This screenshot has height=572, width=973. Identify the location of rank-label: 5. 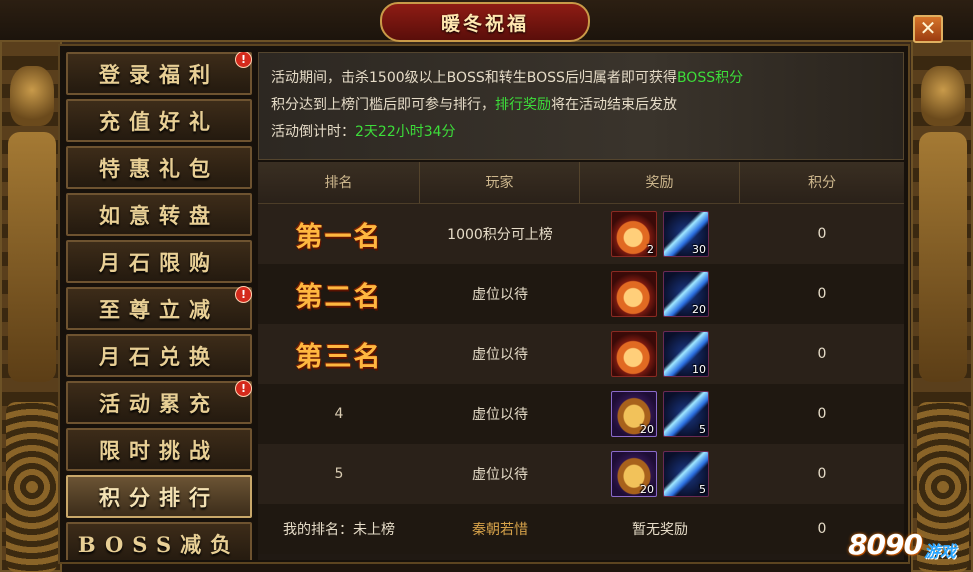
(339, 474).